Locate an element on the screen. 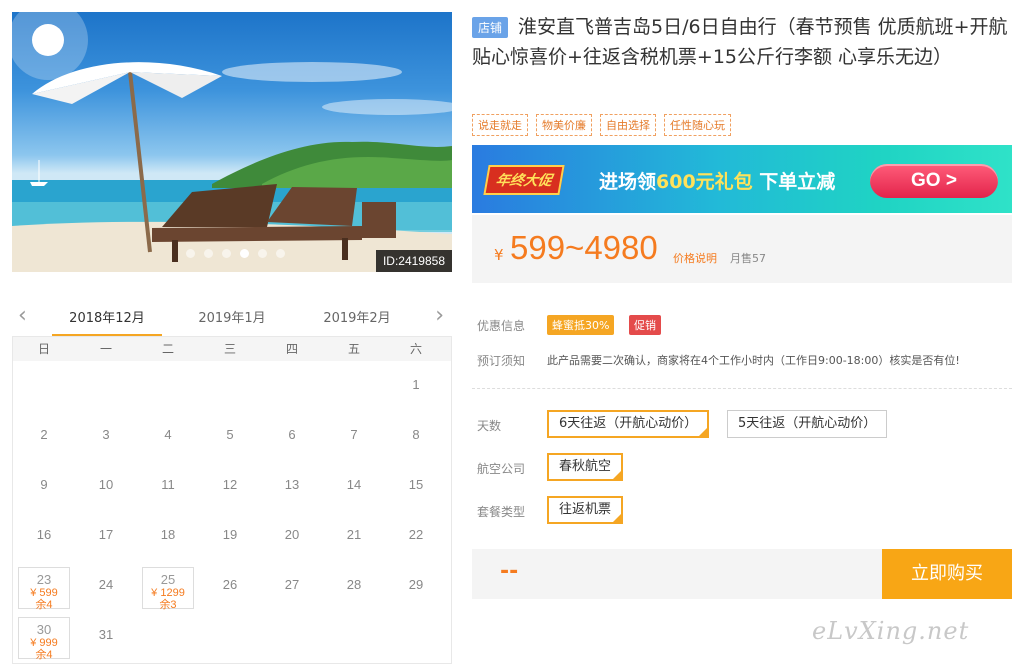 This screenshot has width=1019, height=669. calendar-day-available: 23 ¥ 599 余4 is located at coordinates (44, 589).